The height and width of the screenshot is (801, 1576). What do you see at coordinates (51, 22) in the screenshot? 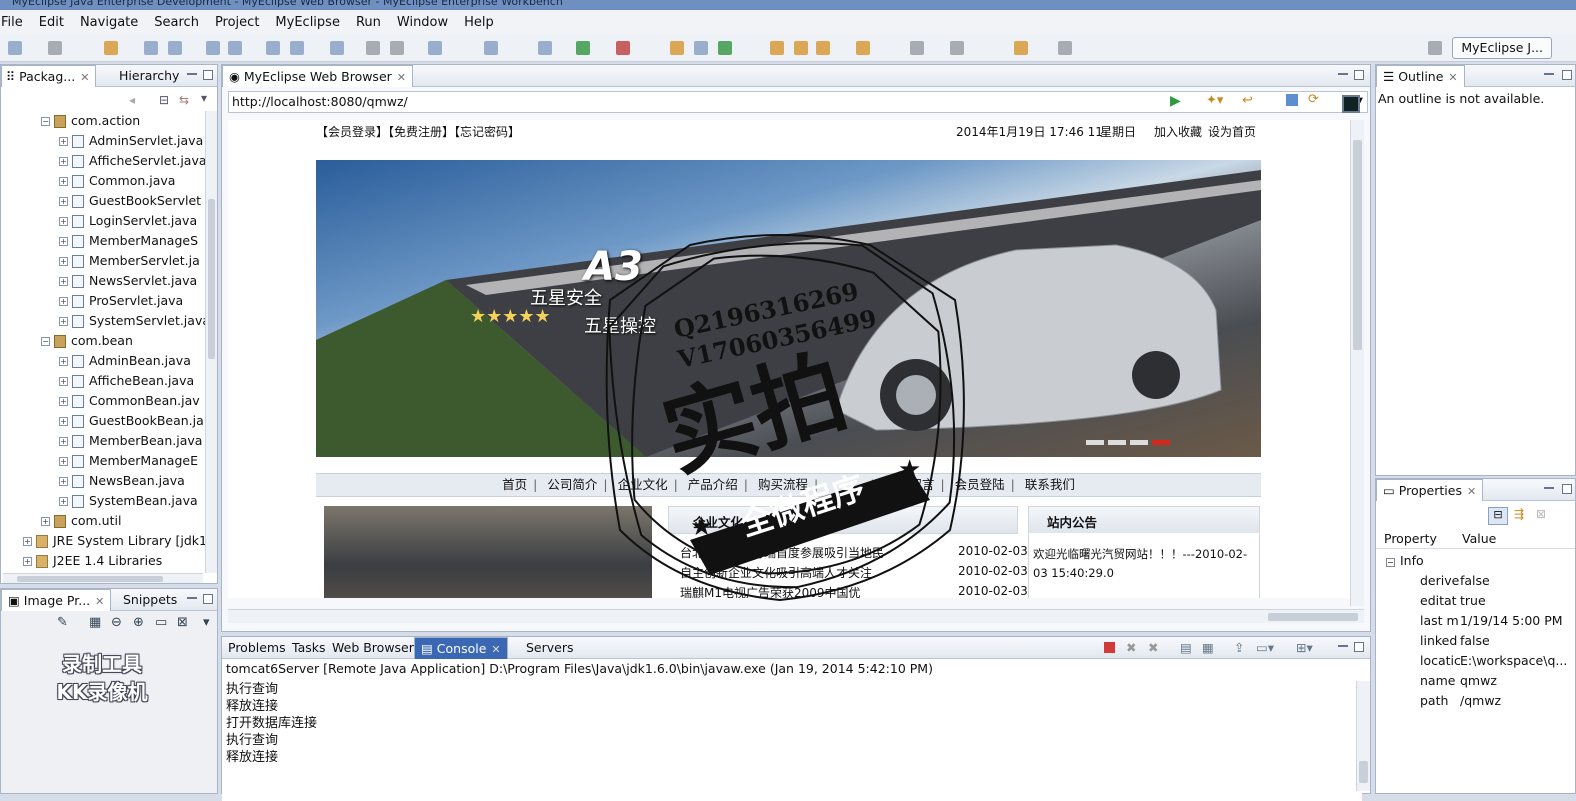
I see `menu-edit: Edit` at bounding box center [51, 22].